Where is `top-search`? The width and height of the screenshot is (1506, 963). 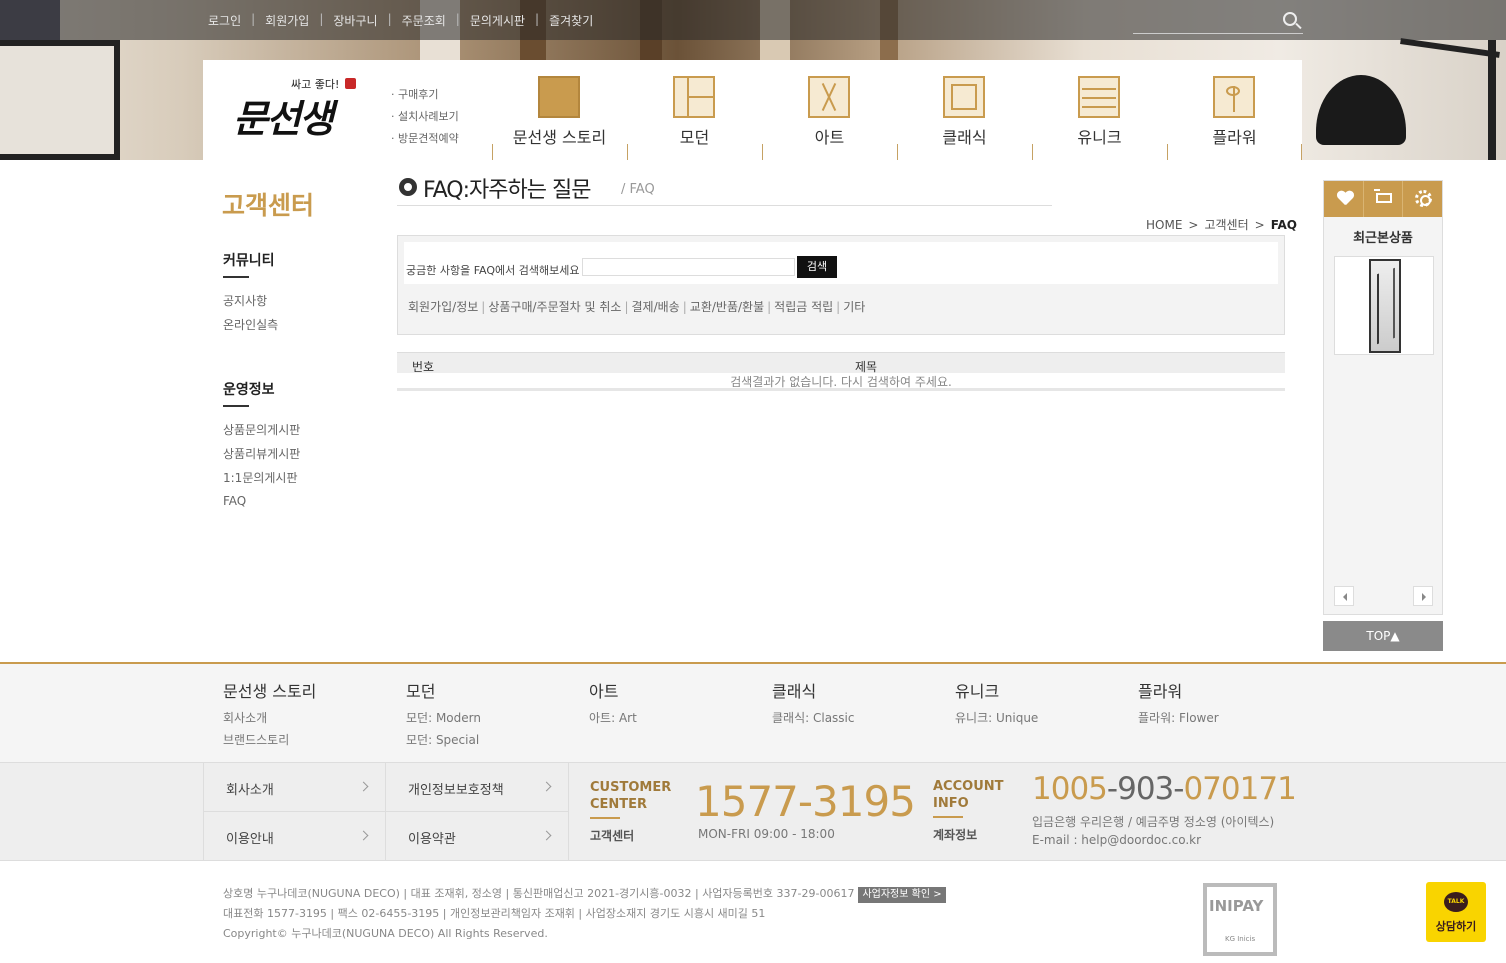 top-search is located at coordinates (1218, 21).